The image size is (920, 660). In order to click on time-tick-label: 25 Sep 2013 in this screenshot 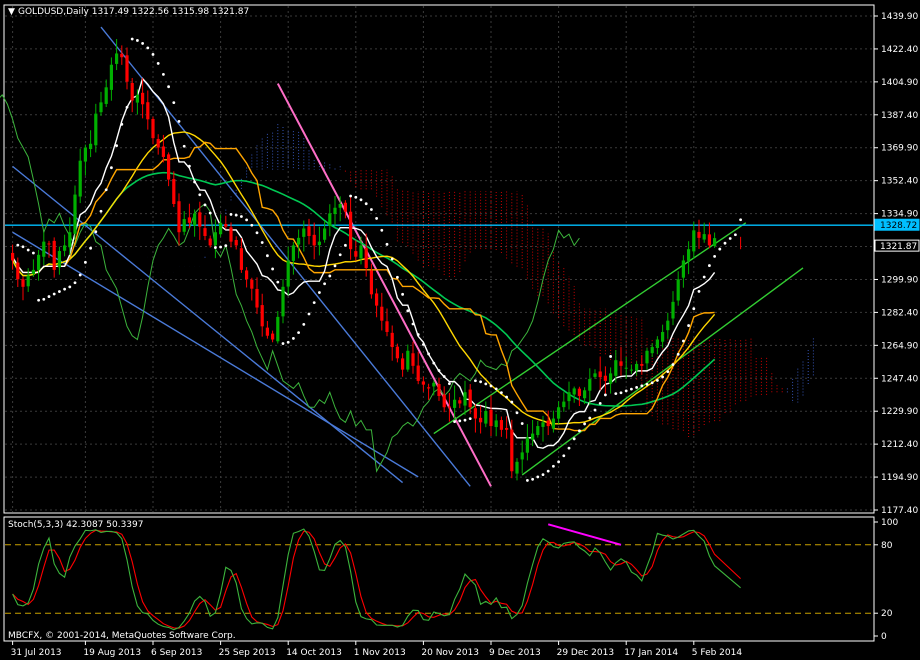, I will do `click(247, 653)`.